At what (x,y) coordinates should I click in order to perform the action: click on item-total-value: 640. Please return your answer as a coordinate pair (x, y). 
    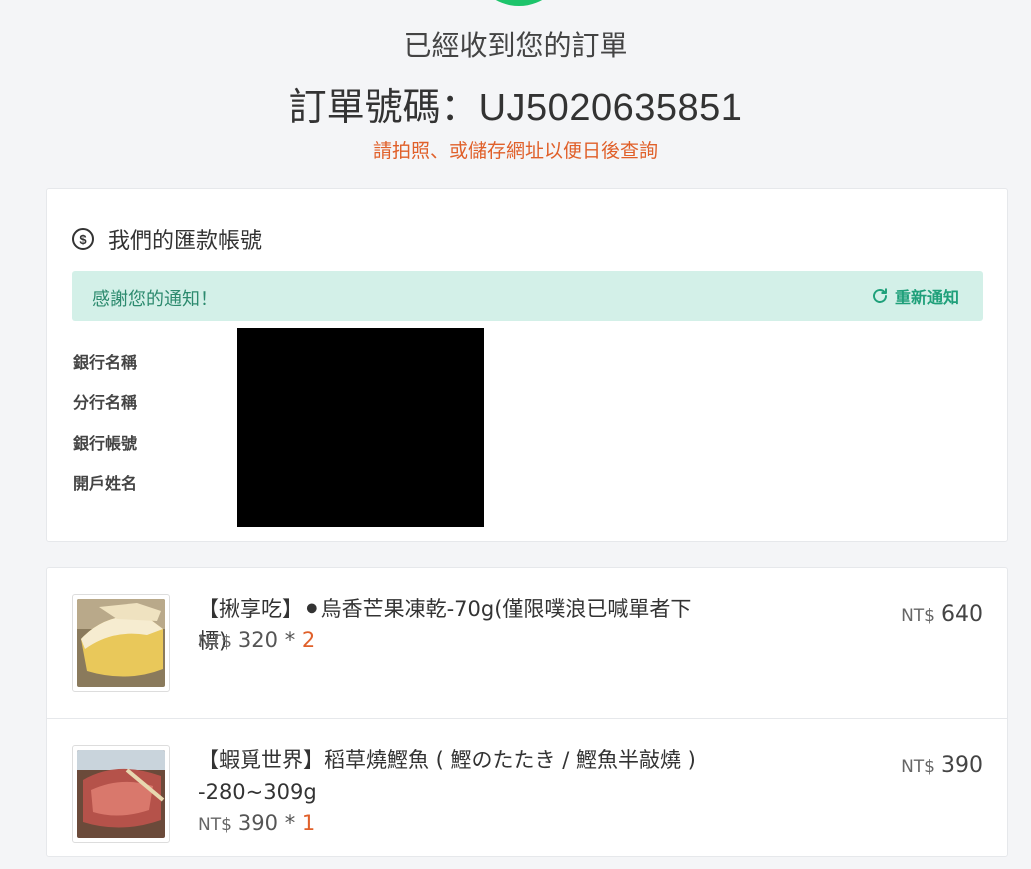
    Looking at the image, I should click on (962, 614).